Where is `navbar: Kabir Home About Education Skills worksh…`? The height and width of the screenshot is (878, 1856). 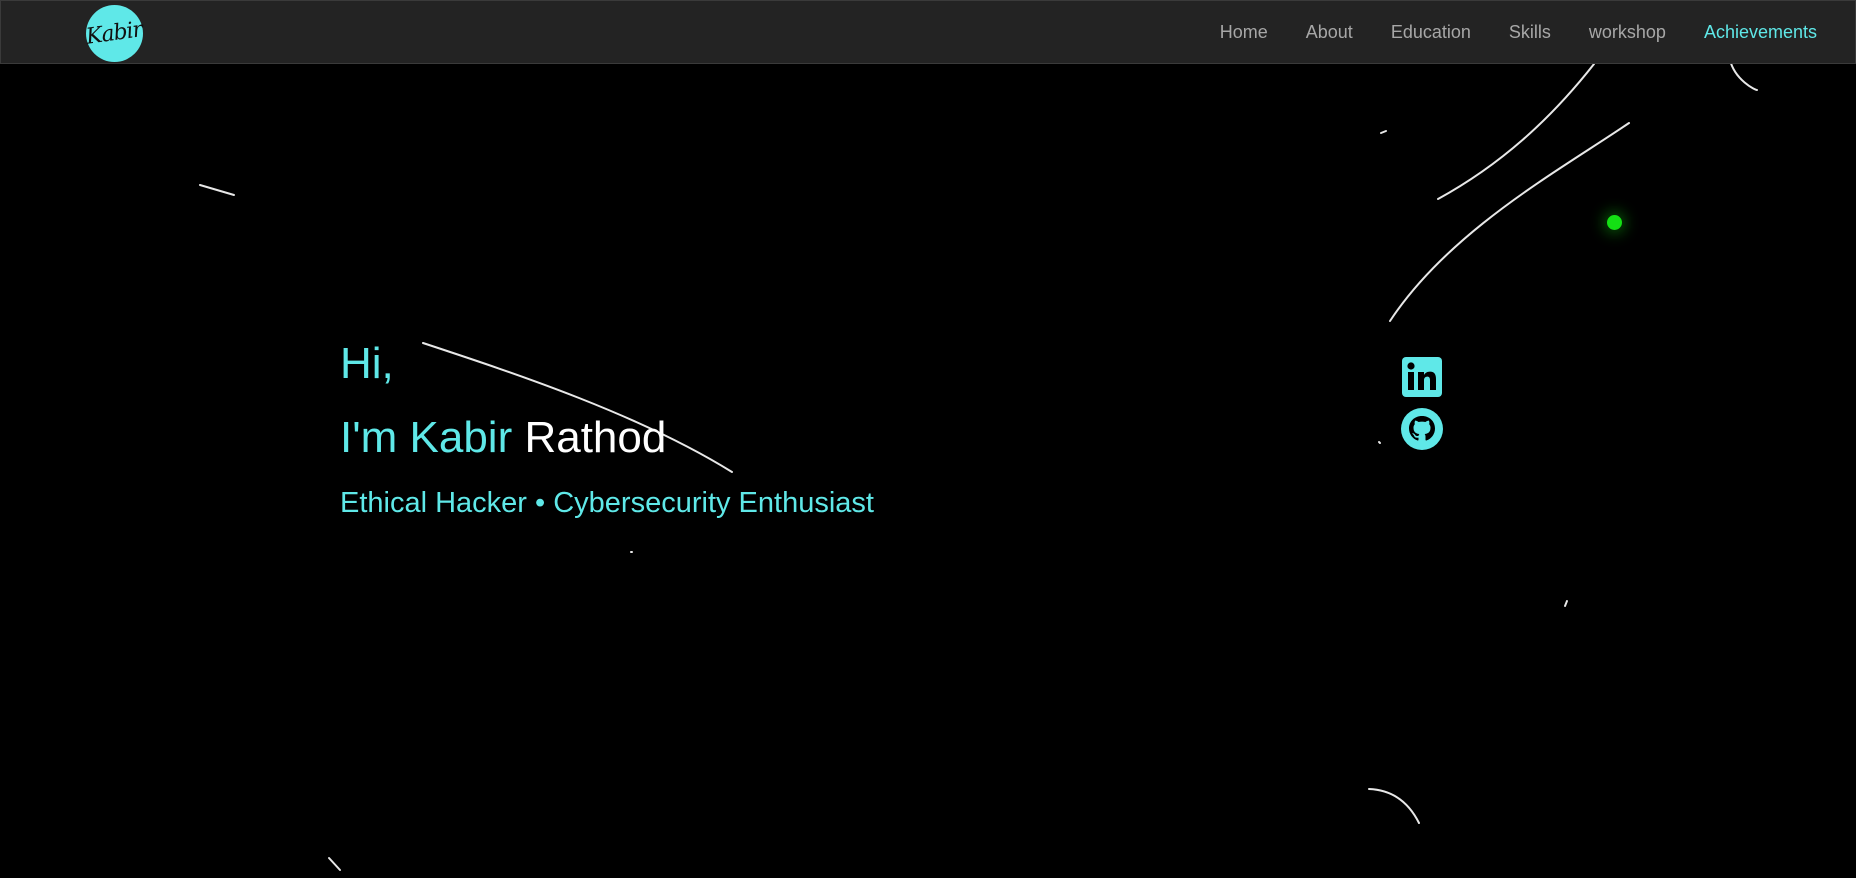
navbar: Kabir Home About Education Skills worksh… is located at coordinates (928, 32).